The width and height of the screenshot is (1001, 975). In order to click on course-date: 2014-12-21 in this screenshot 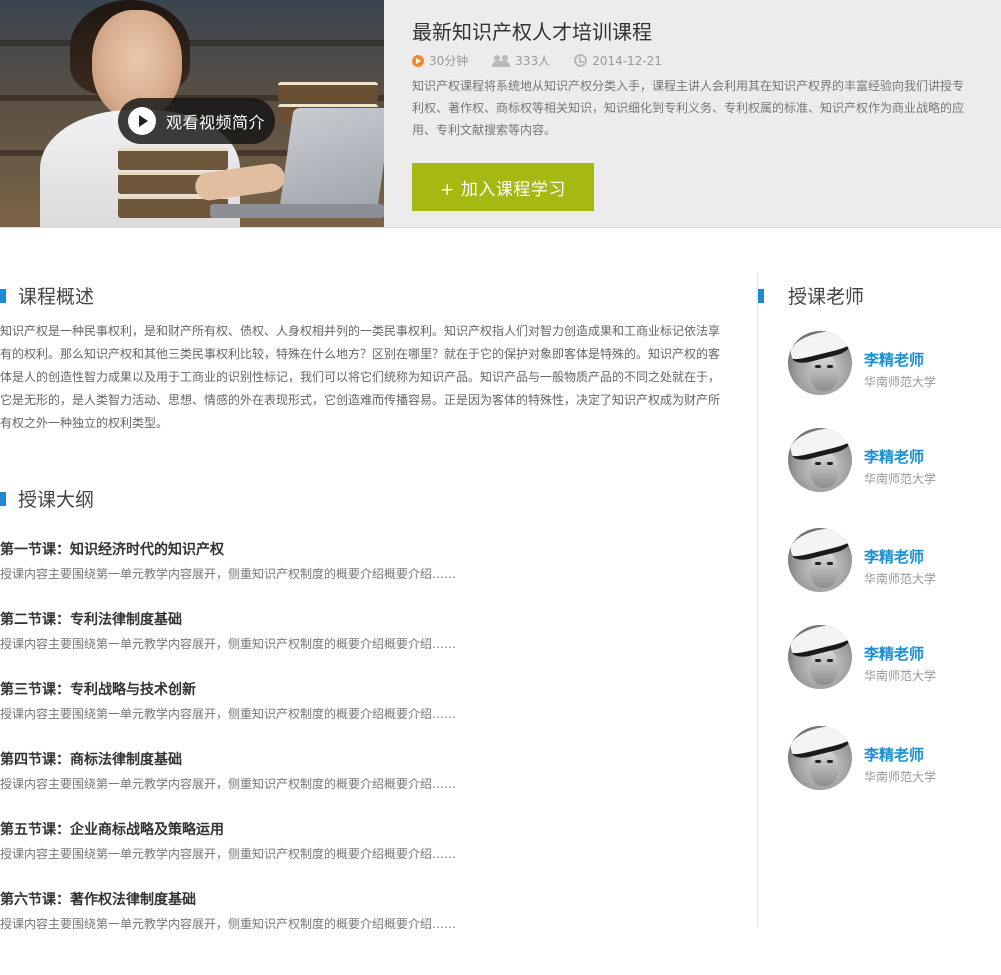, I will do `click(618, 61)`.